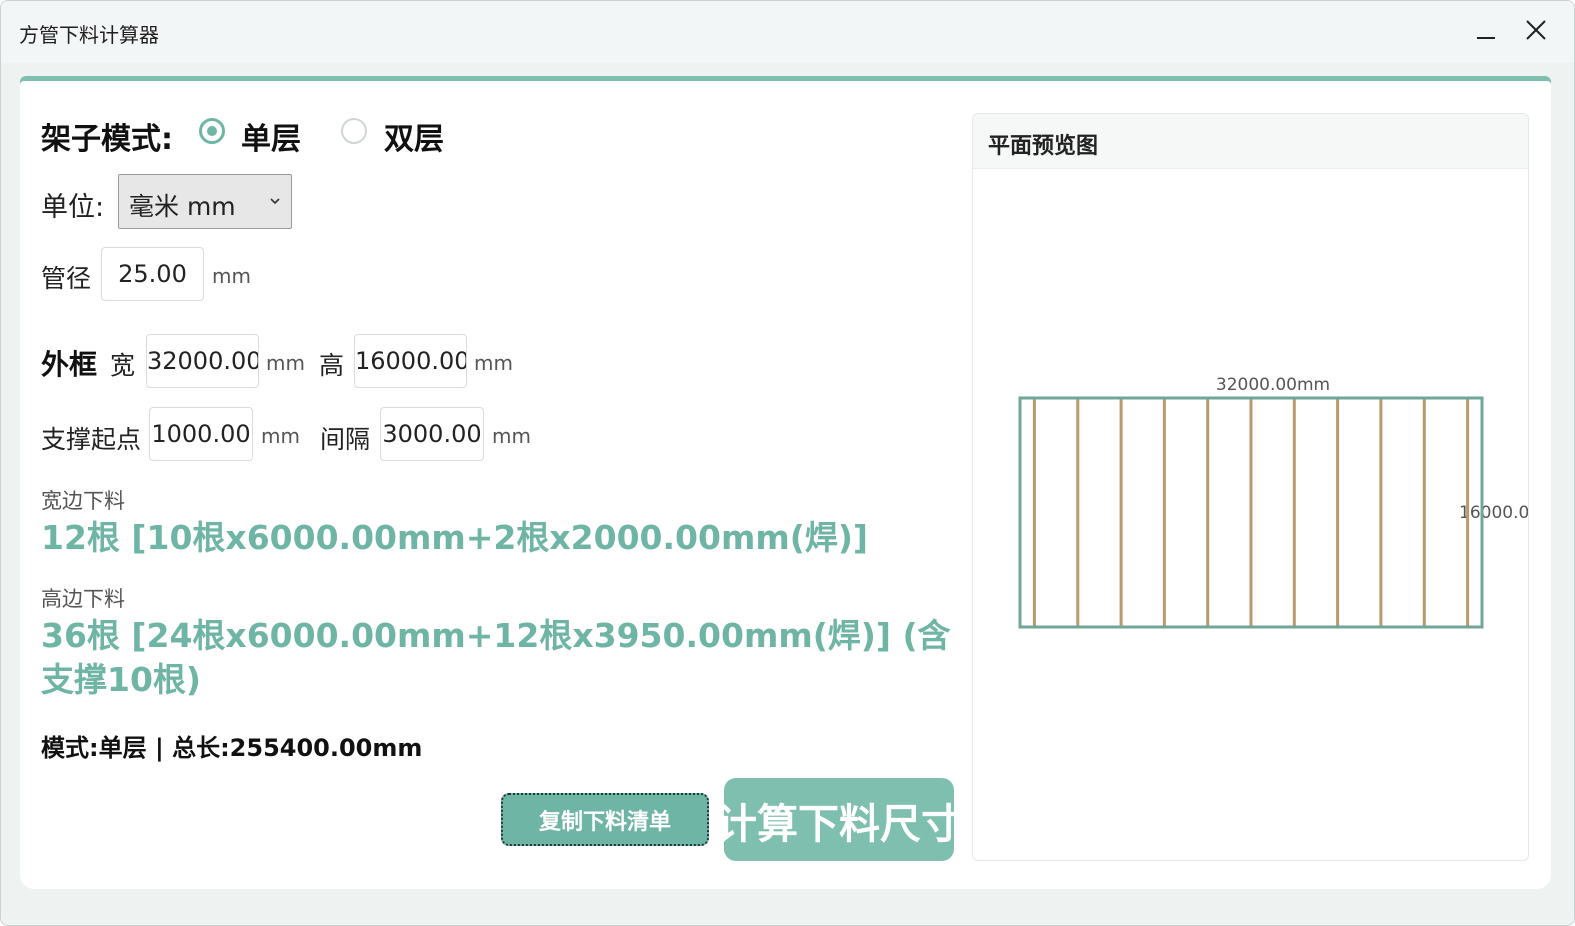  I want to click on minimize-icon, so click(1486, 38).